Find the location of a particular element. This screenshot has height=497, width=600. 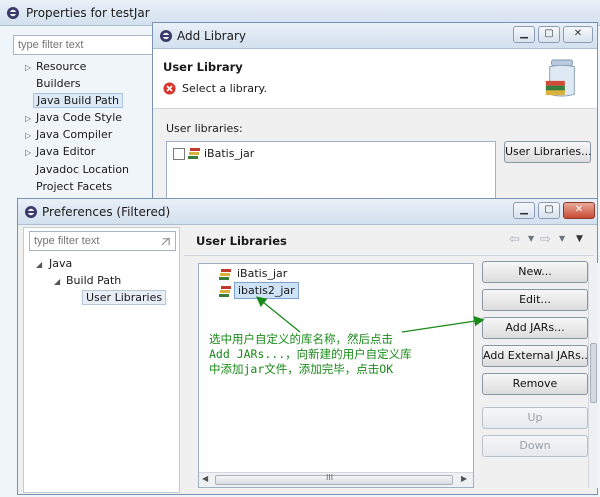

annotation-line-2: Add JARs...，向新建的用户自定义库 is located at coordinates (310, 354).